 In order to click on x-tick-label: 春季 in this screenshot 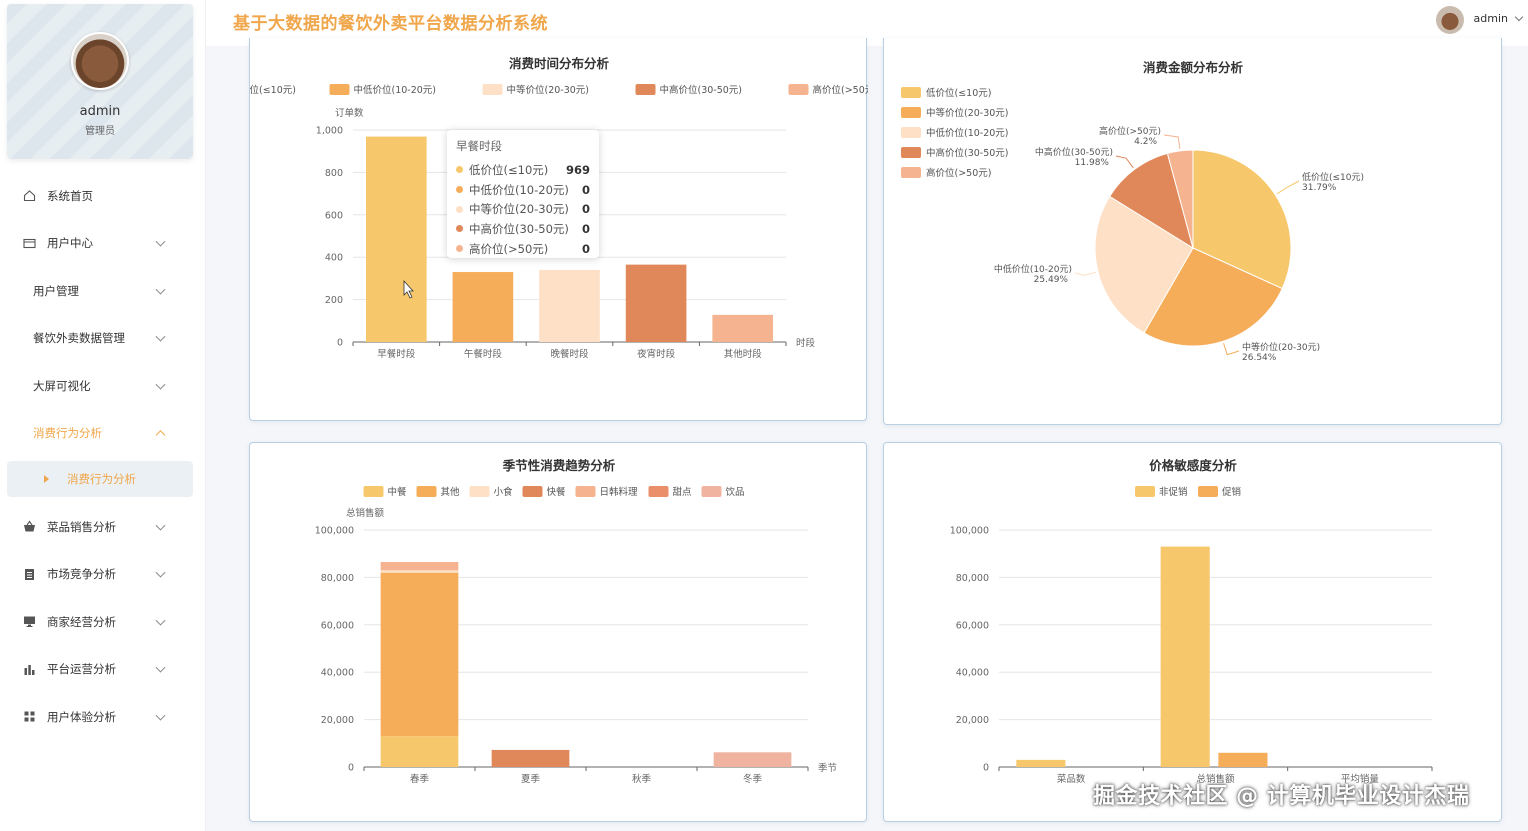, I will do `click(420, 779)`.